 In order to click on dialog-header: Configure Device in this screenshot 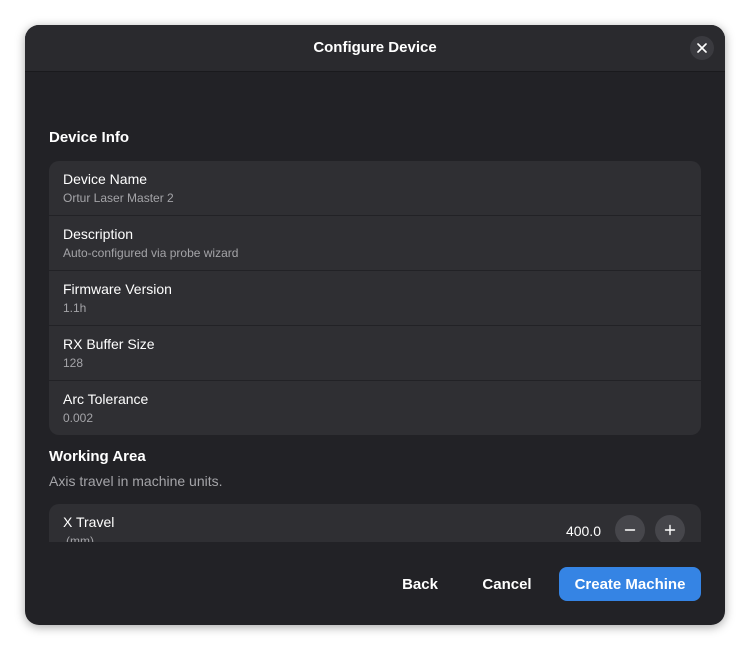, I will do `click(375, 48)`.